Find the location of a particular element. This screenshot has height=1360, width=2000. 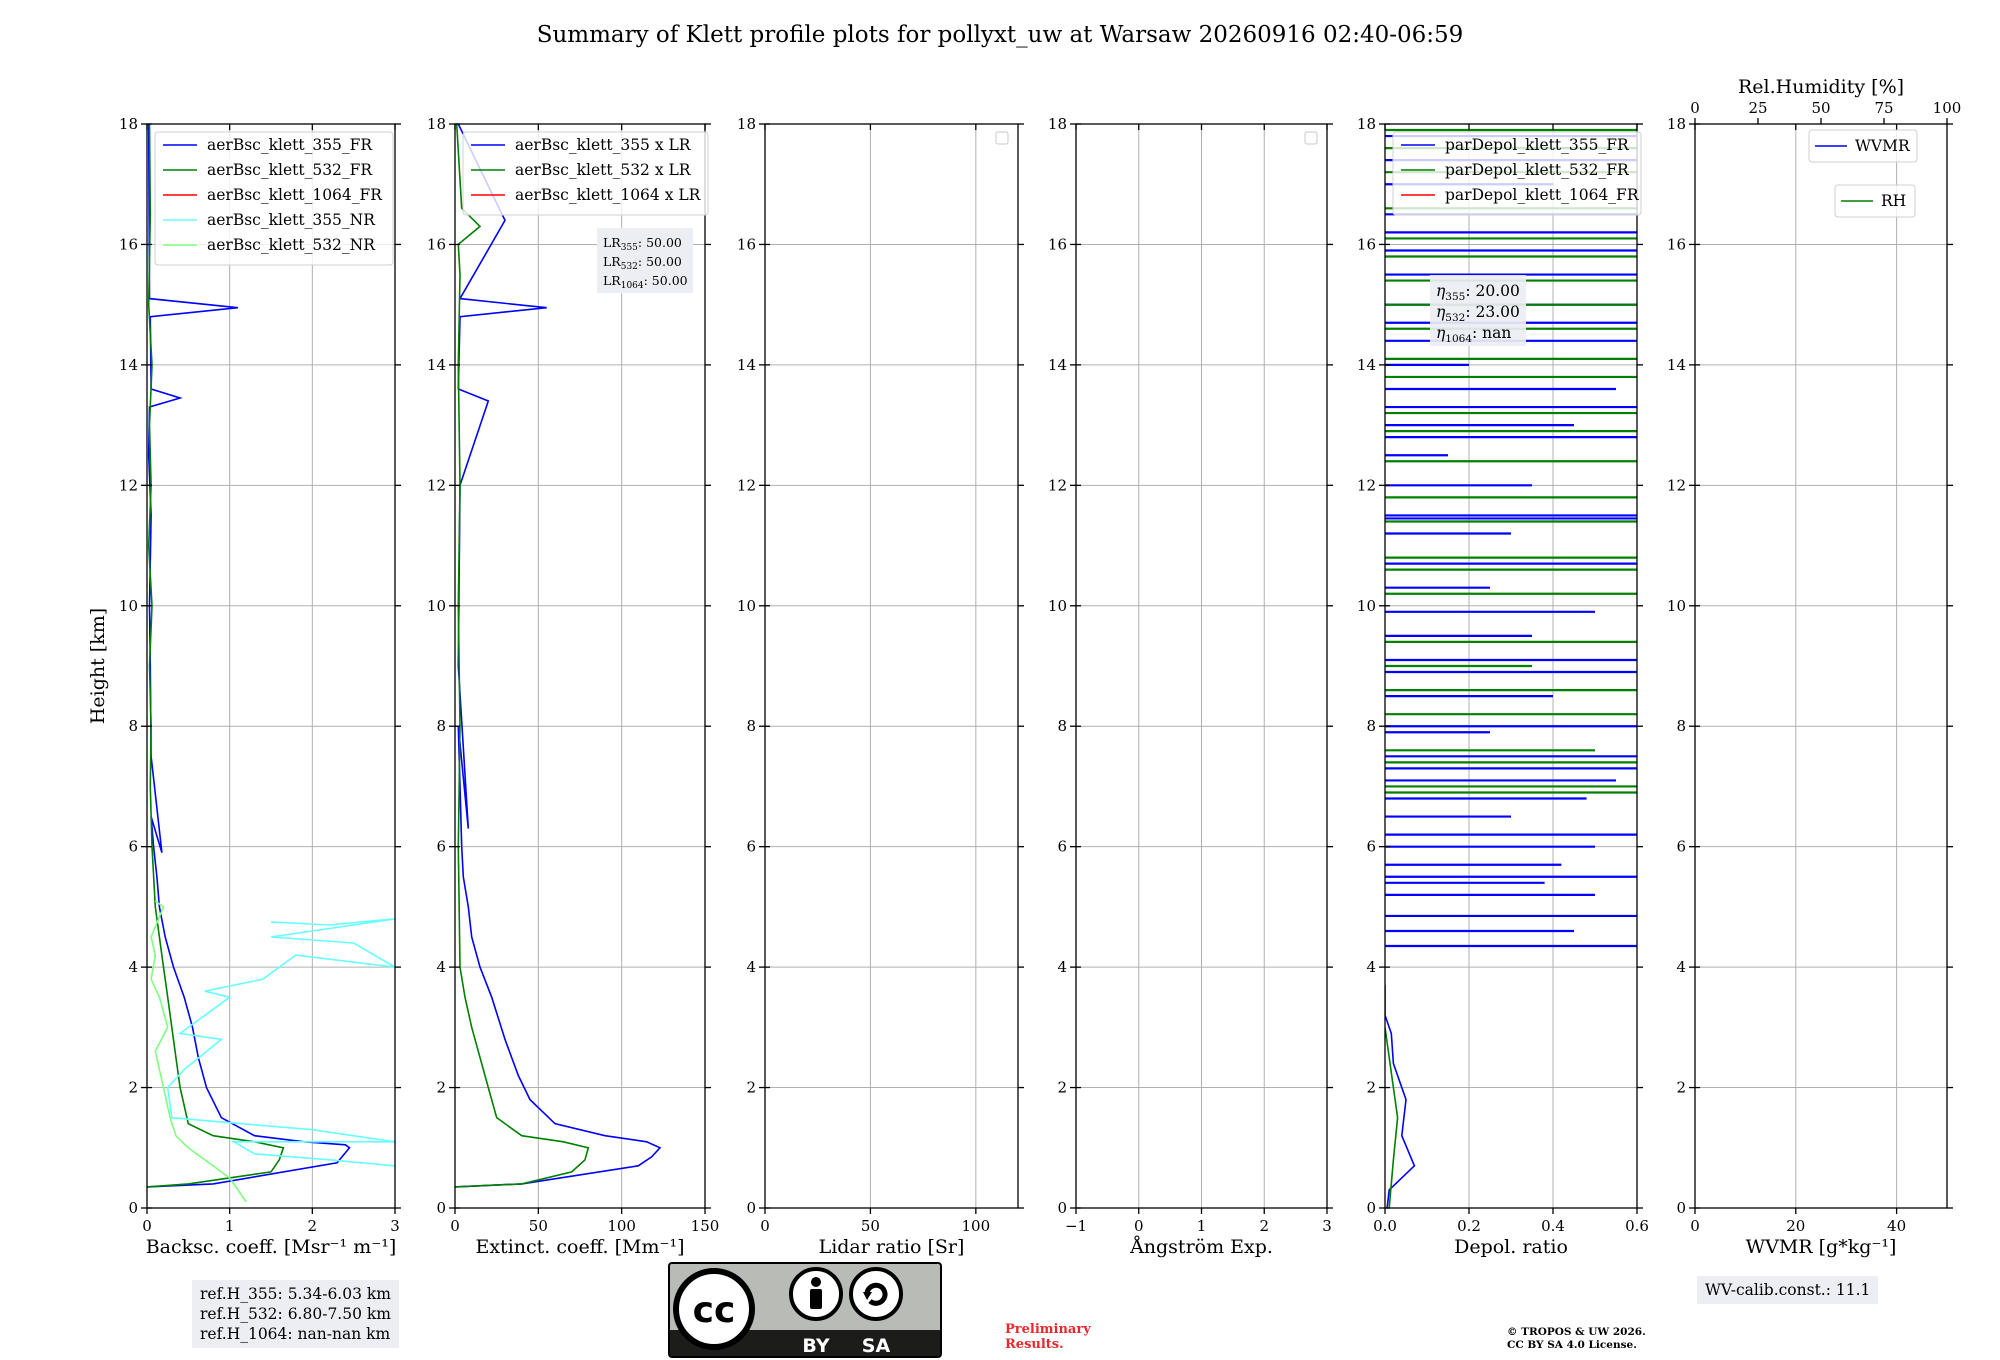

panel-lidar-ratio is located at coordinates (891, 668).